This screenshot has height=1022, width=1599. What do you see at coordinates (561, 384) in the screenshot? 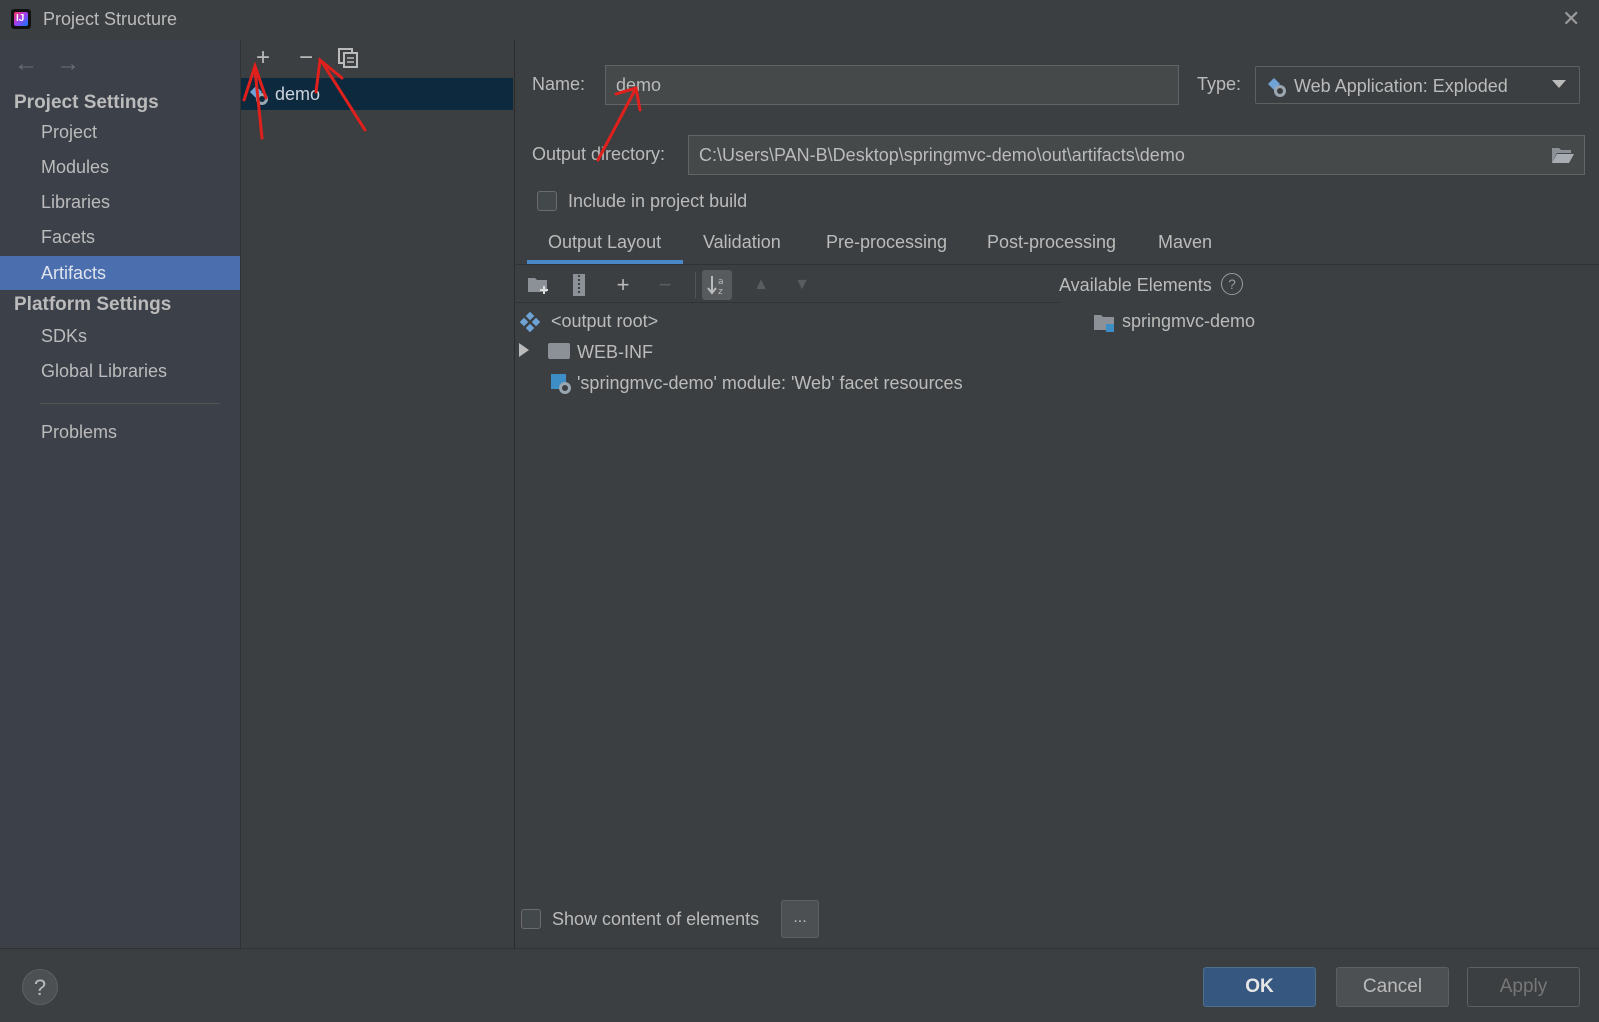
I see `web-facet-icon` at bounding box center [561, 384].